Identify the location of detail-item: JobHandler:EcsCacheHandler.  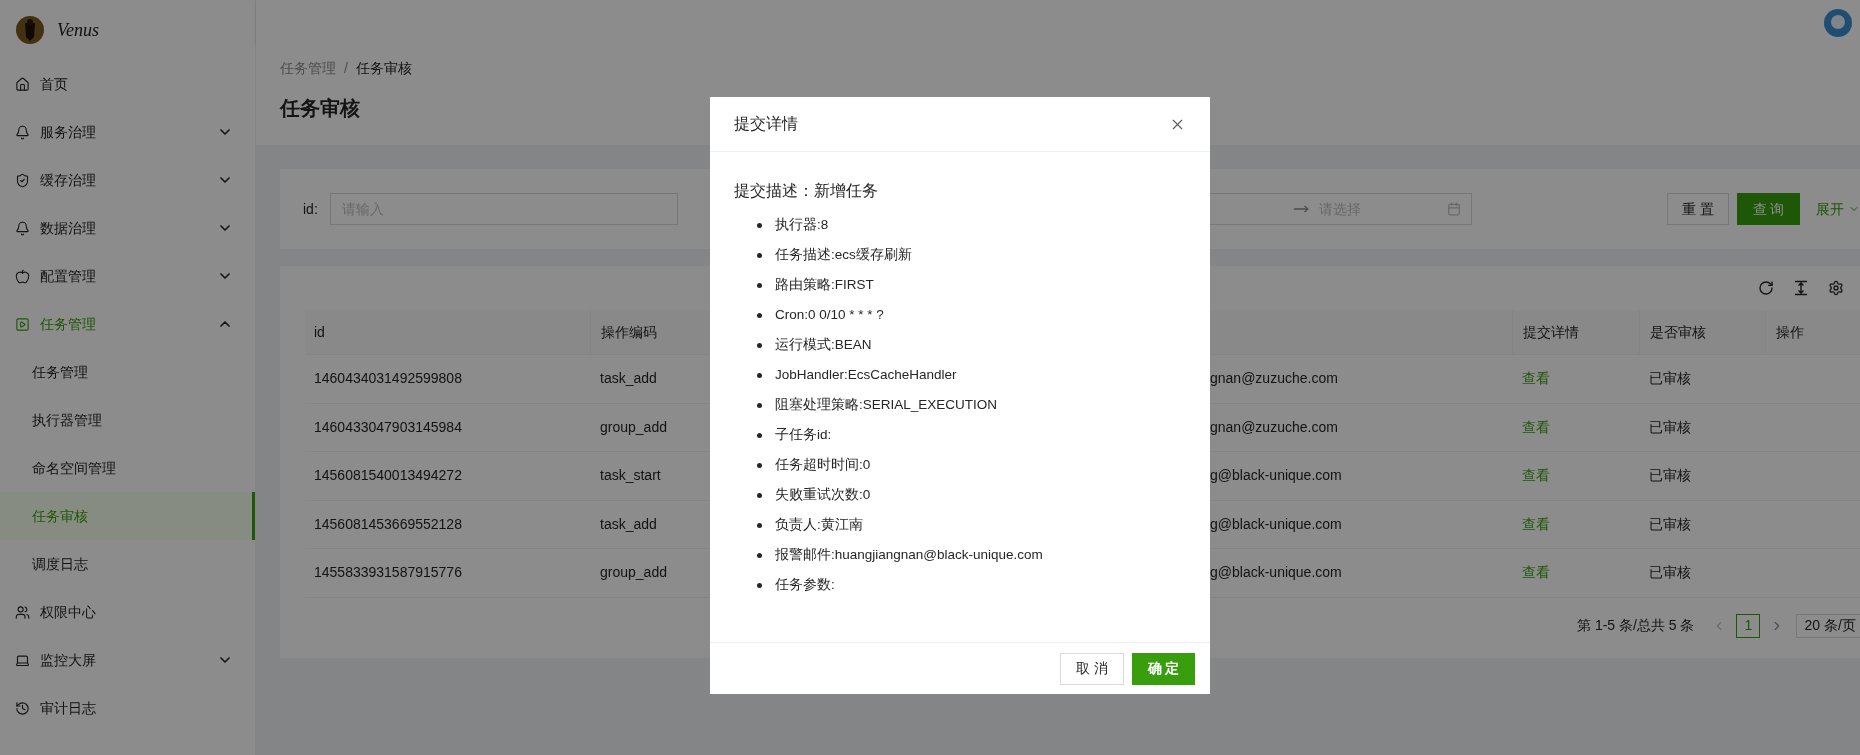
(866, 374).